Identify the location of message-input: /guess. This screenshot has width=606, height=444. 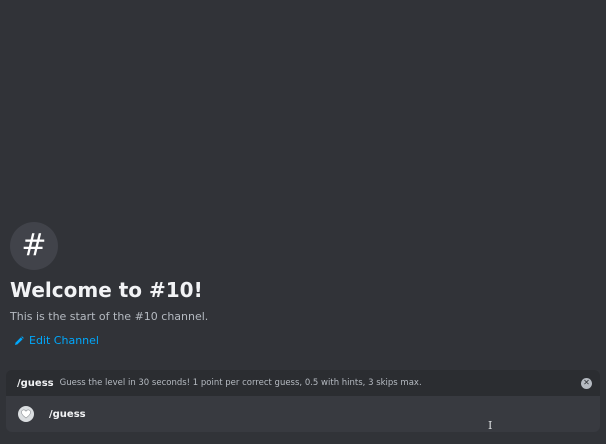
(303, 414).